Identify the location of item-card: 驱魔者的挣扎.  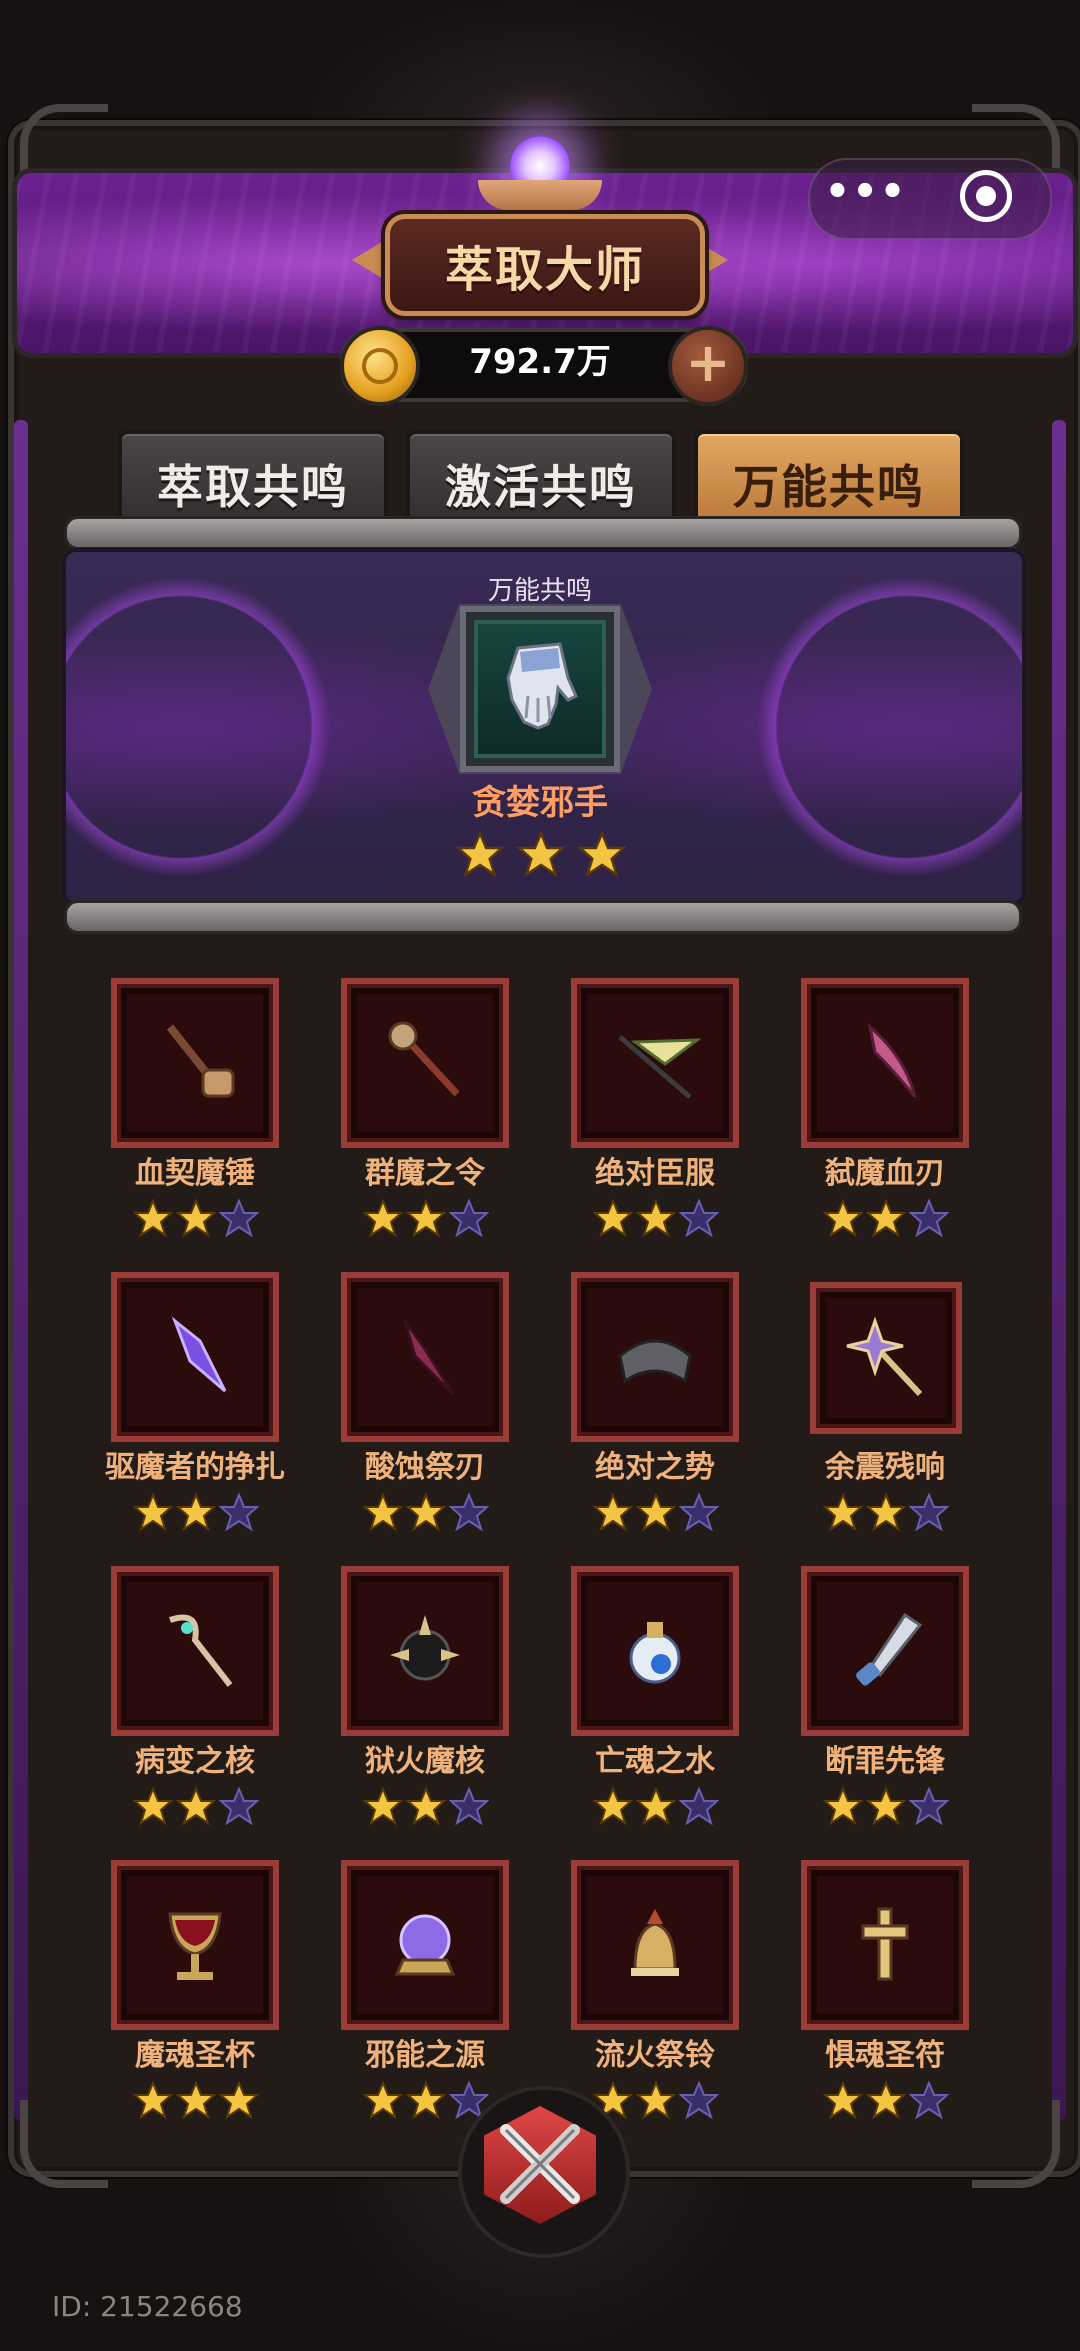
(205, 1411).